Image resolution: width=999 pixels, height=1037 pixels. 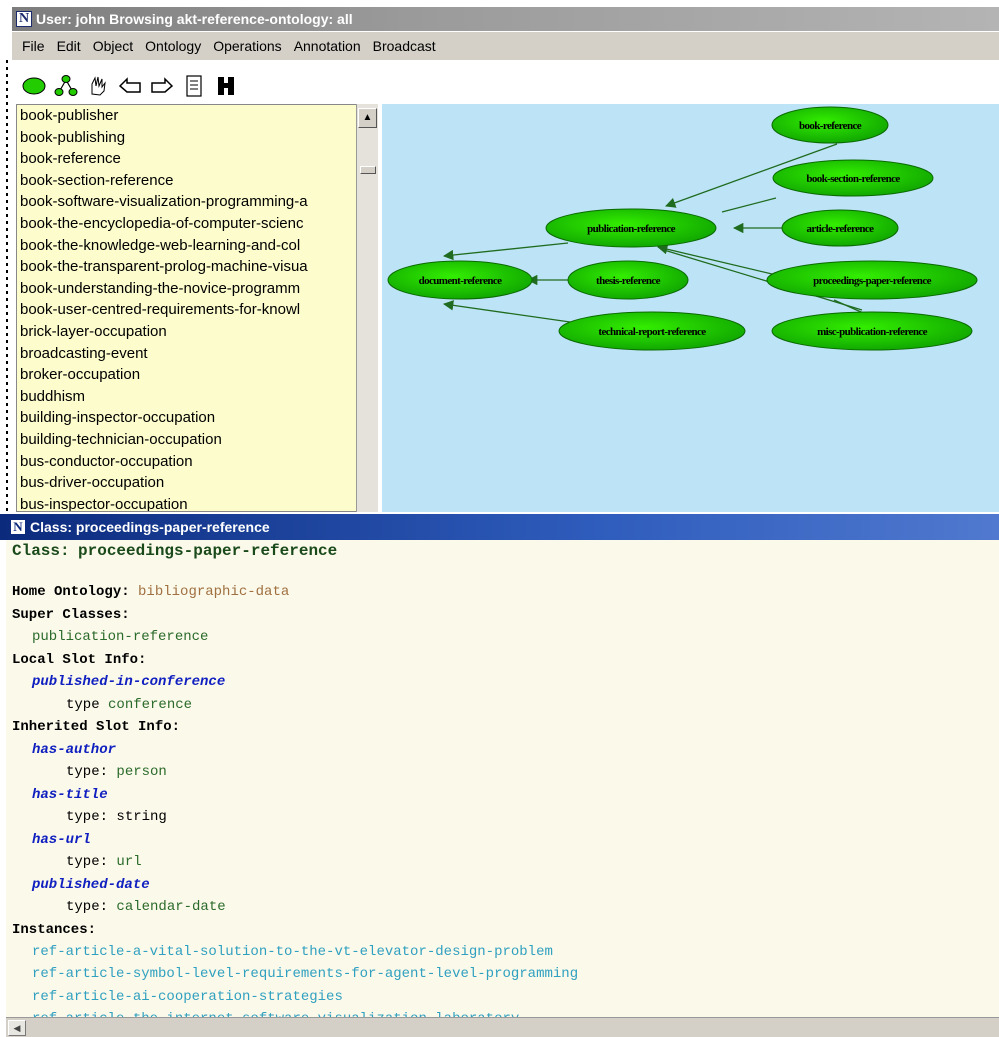 I want to click on arrow-left-icon, so click(x=130, y=86).